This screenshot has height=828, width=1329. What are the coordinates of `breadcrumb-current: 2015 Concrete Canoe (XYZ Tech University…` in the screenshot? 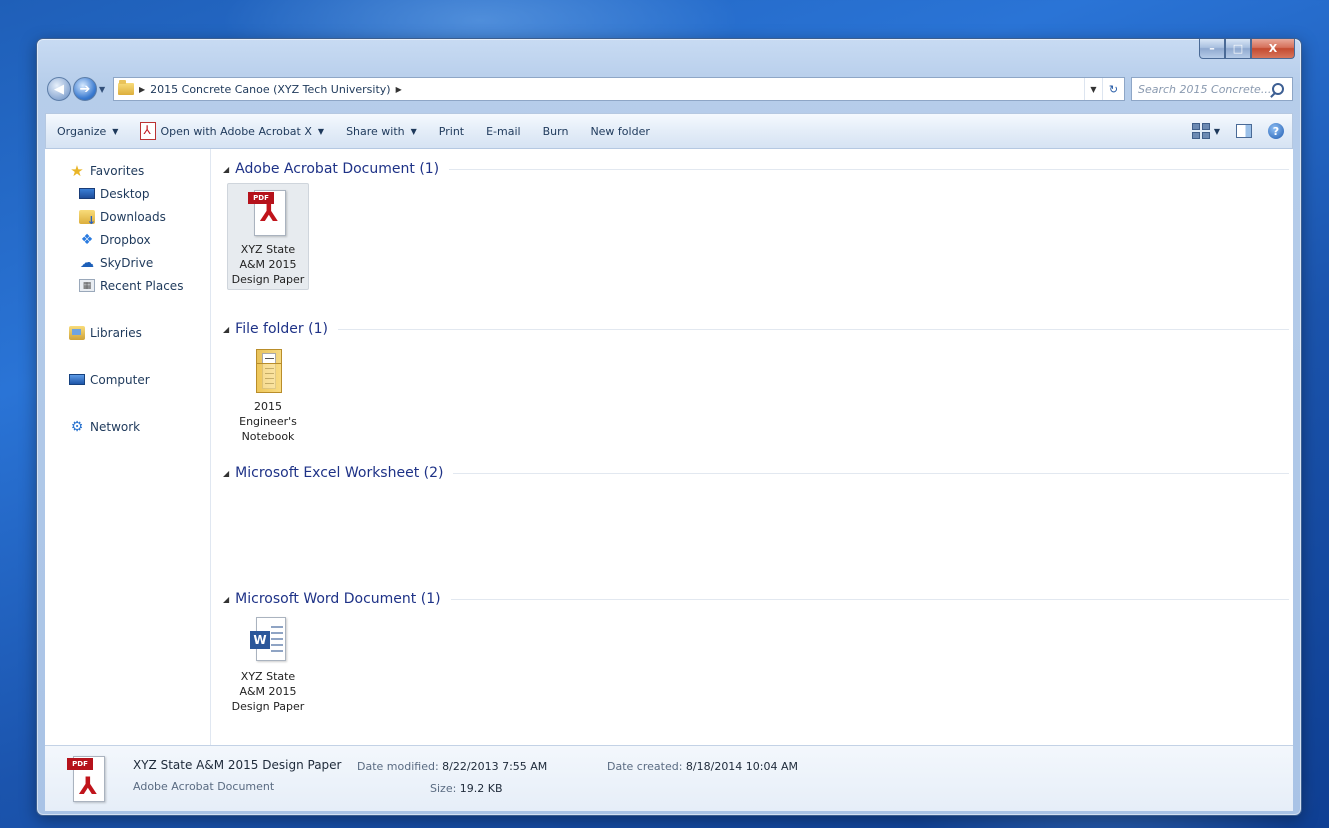 It's located at (270, 89).